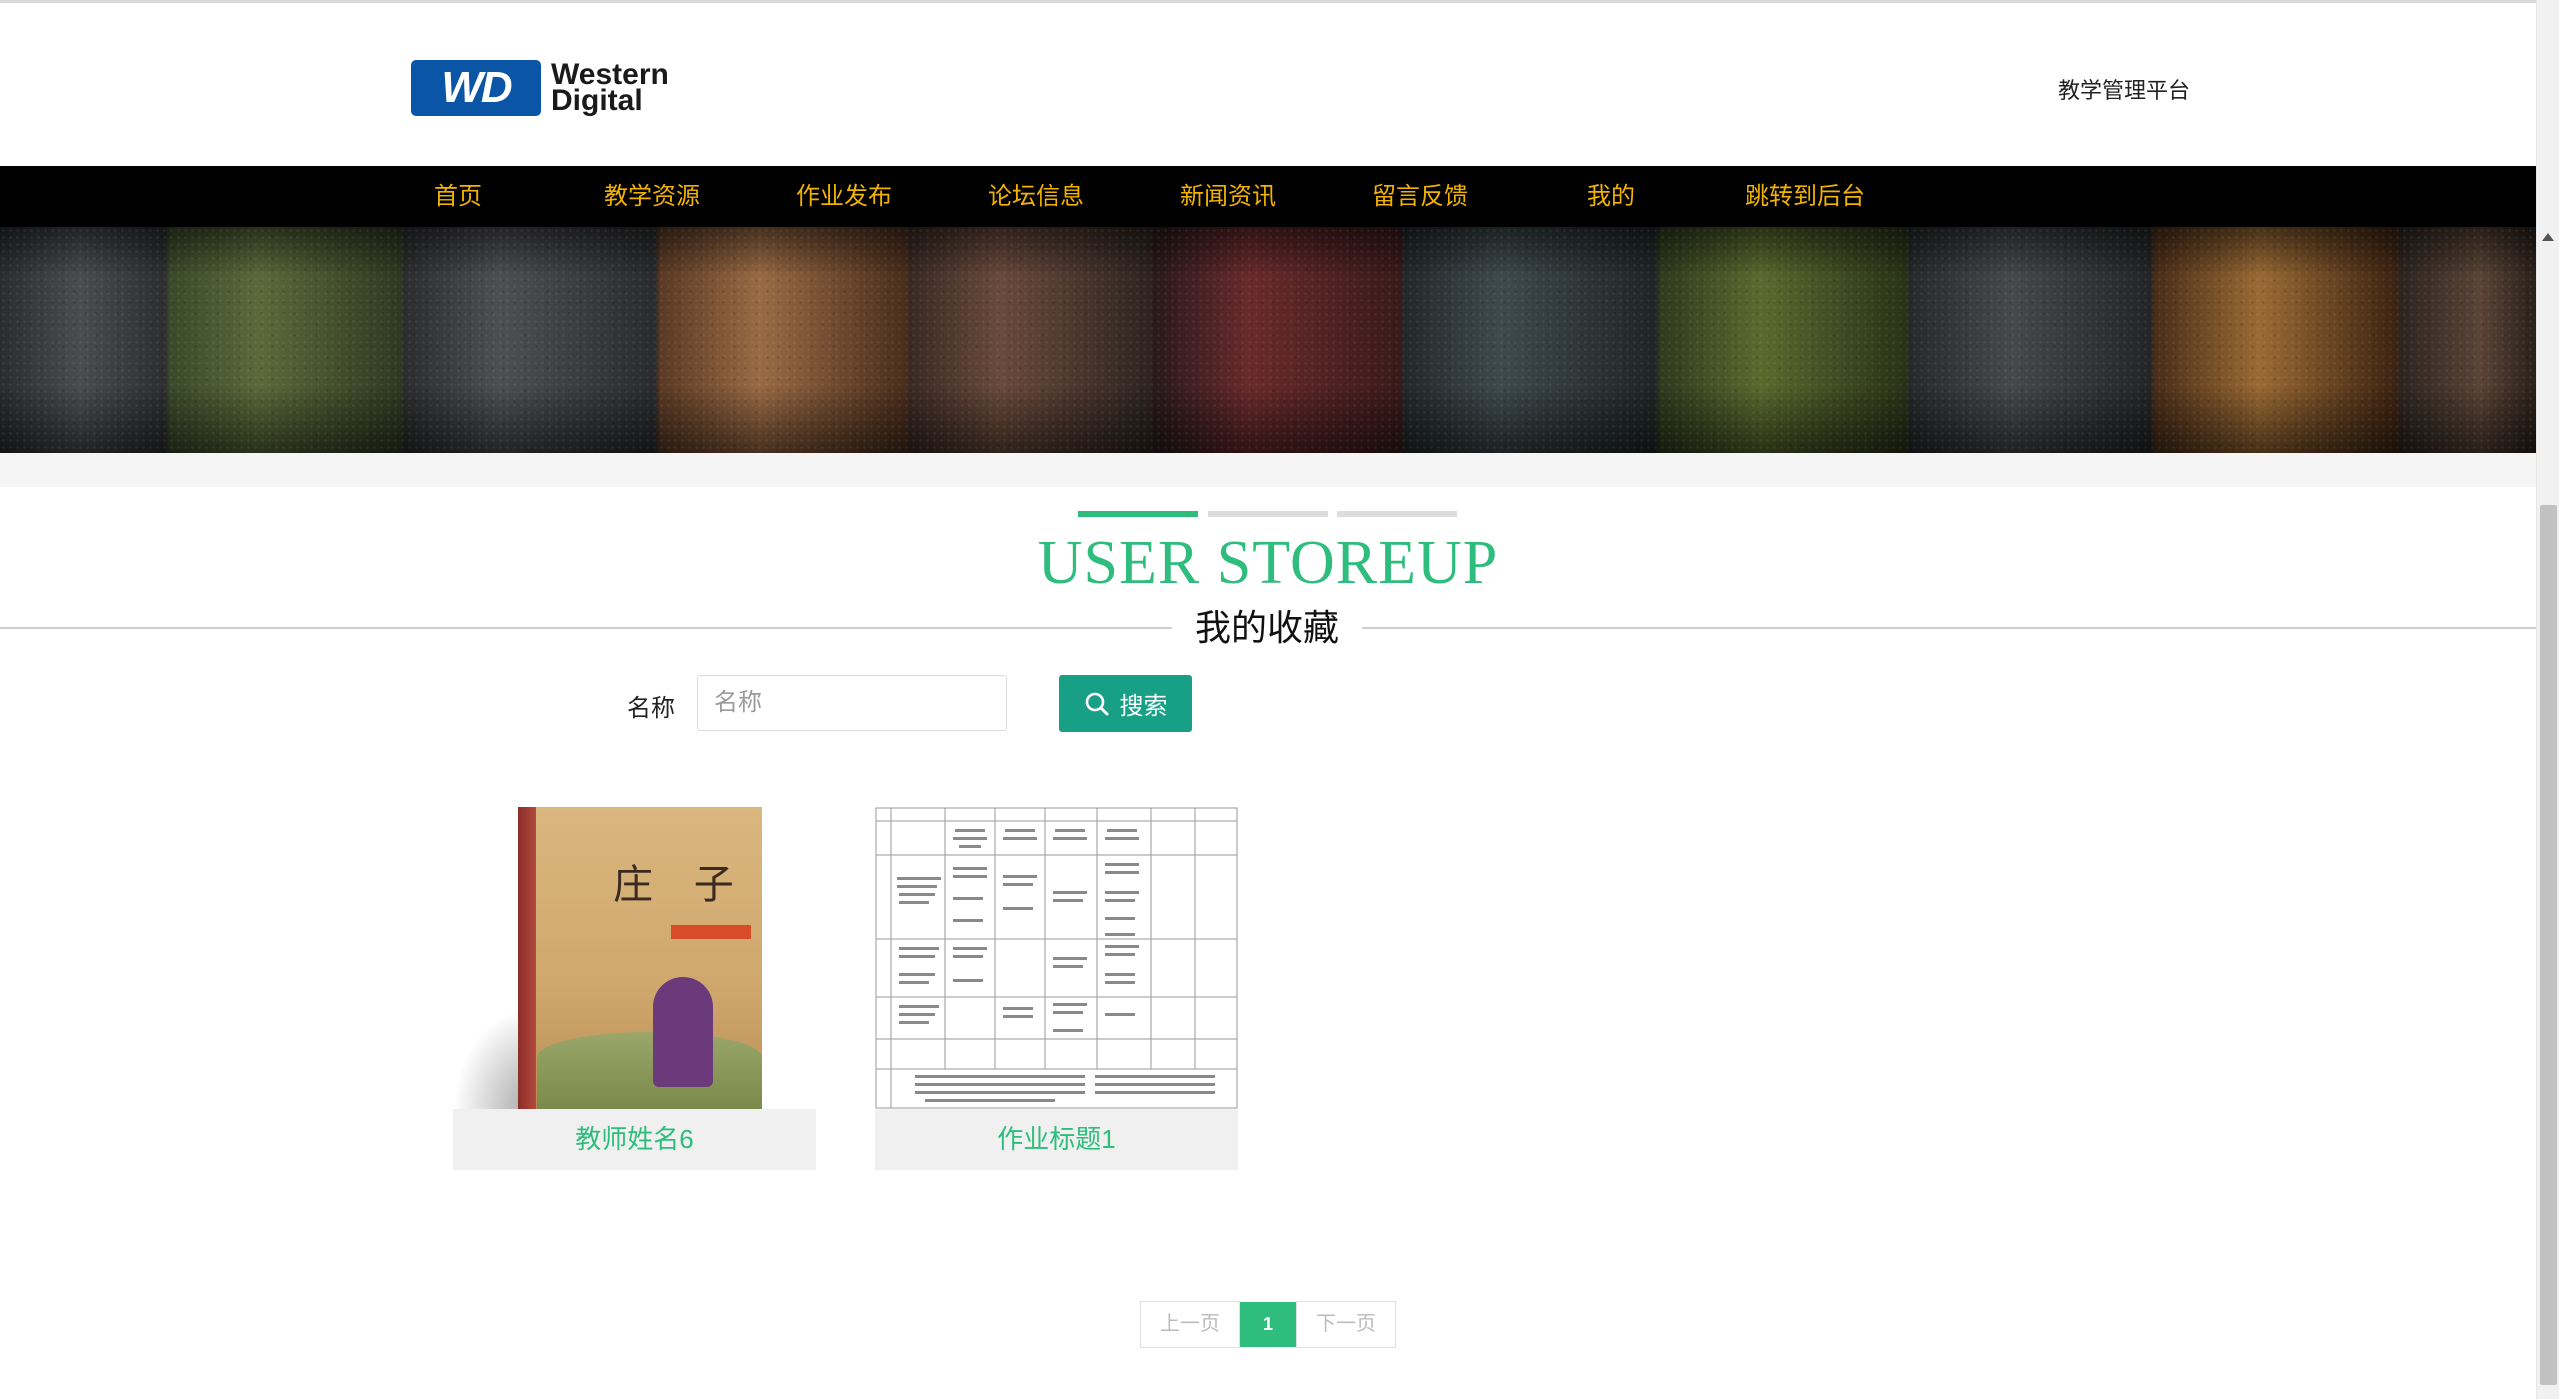  Describe the element at coordinates (458, 196) in the screenshot. I see `nav-item-home: 首页` at that location.